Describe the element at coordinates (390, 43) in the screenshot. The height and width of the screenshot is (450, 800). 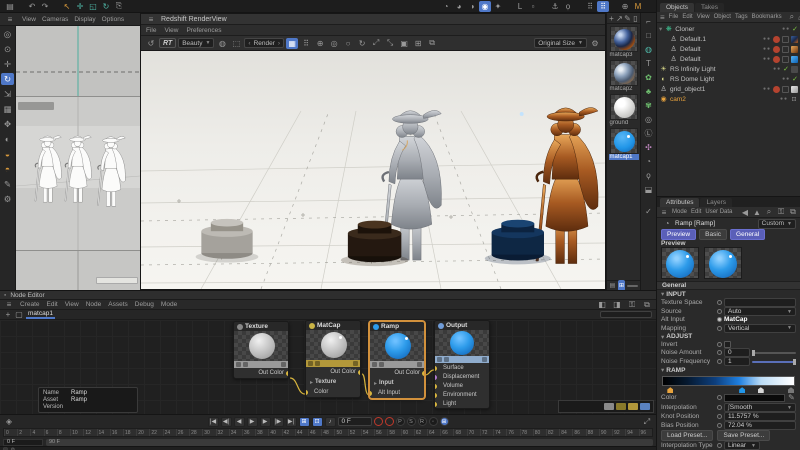
I see `fit-screen-icon: ⤡` at that location.